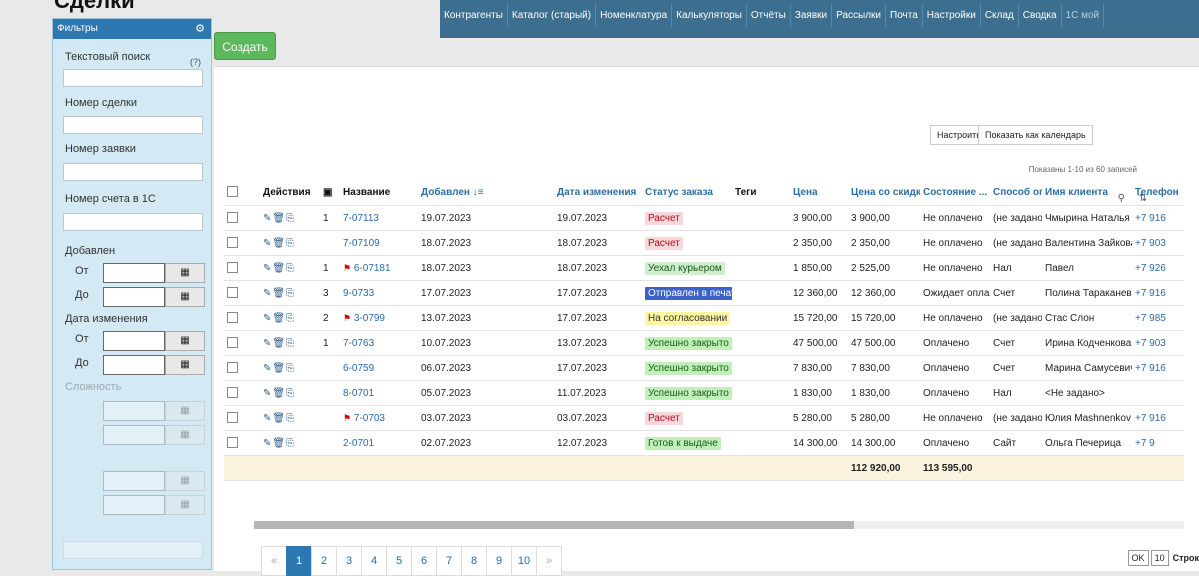  Describe the element at coordinates (324, 561) in the screenshot. I see `pagination-page: 2` at that location.